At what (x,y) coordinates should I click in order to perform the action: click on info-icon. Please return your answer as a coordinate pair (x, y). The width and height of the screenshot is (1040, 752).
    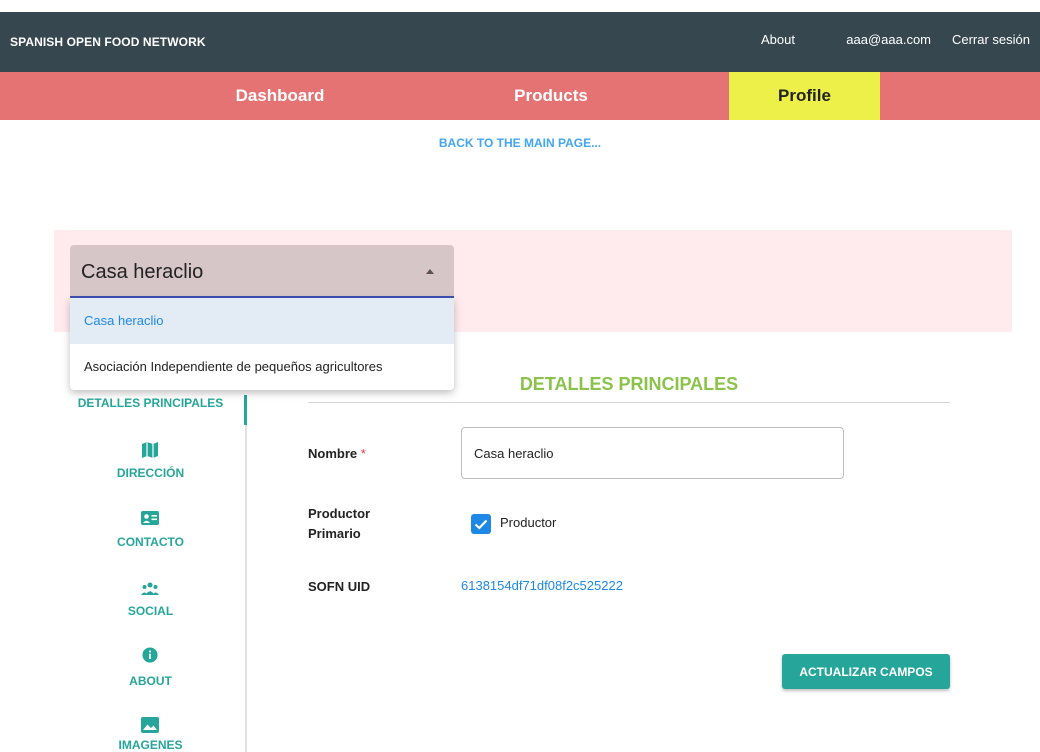
    Looking at the image, I should click on (150, 655).